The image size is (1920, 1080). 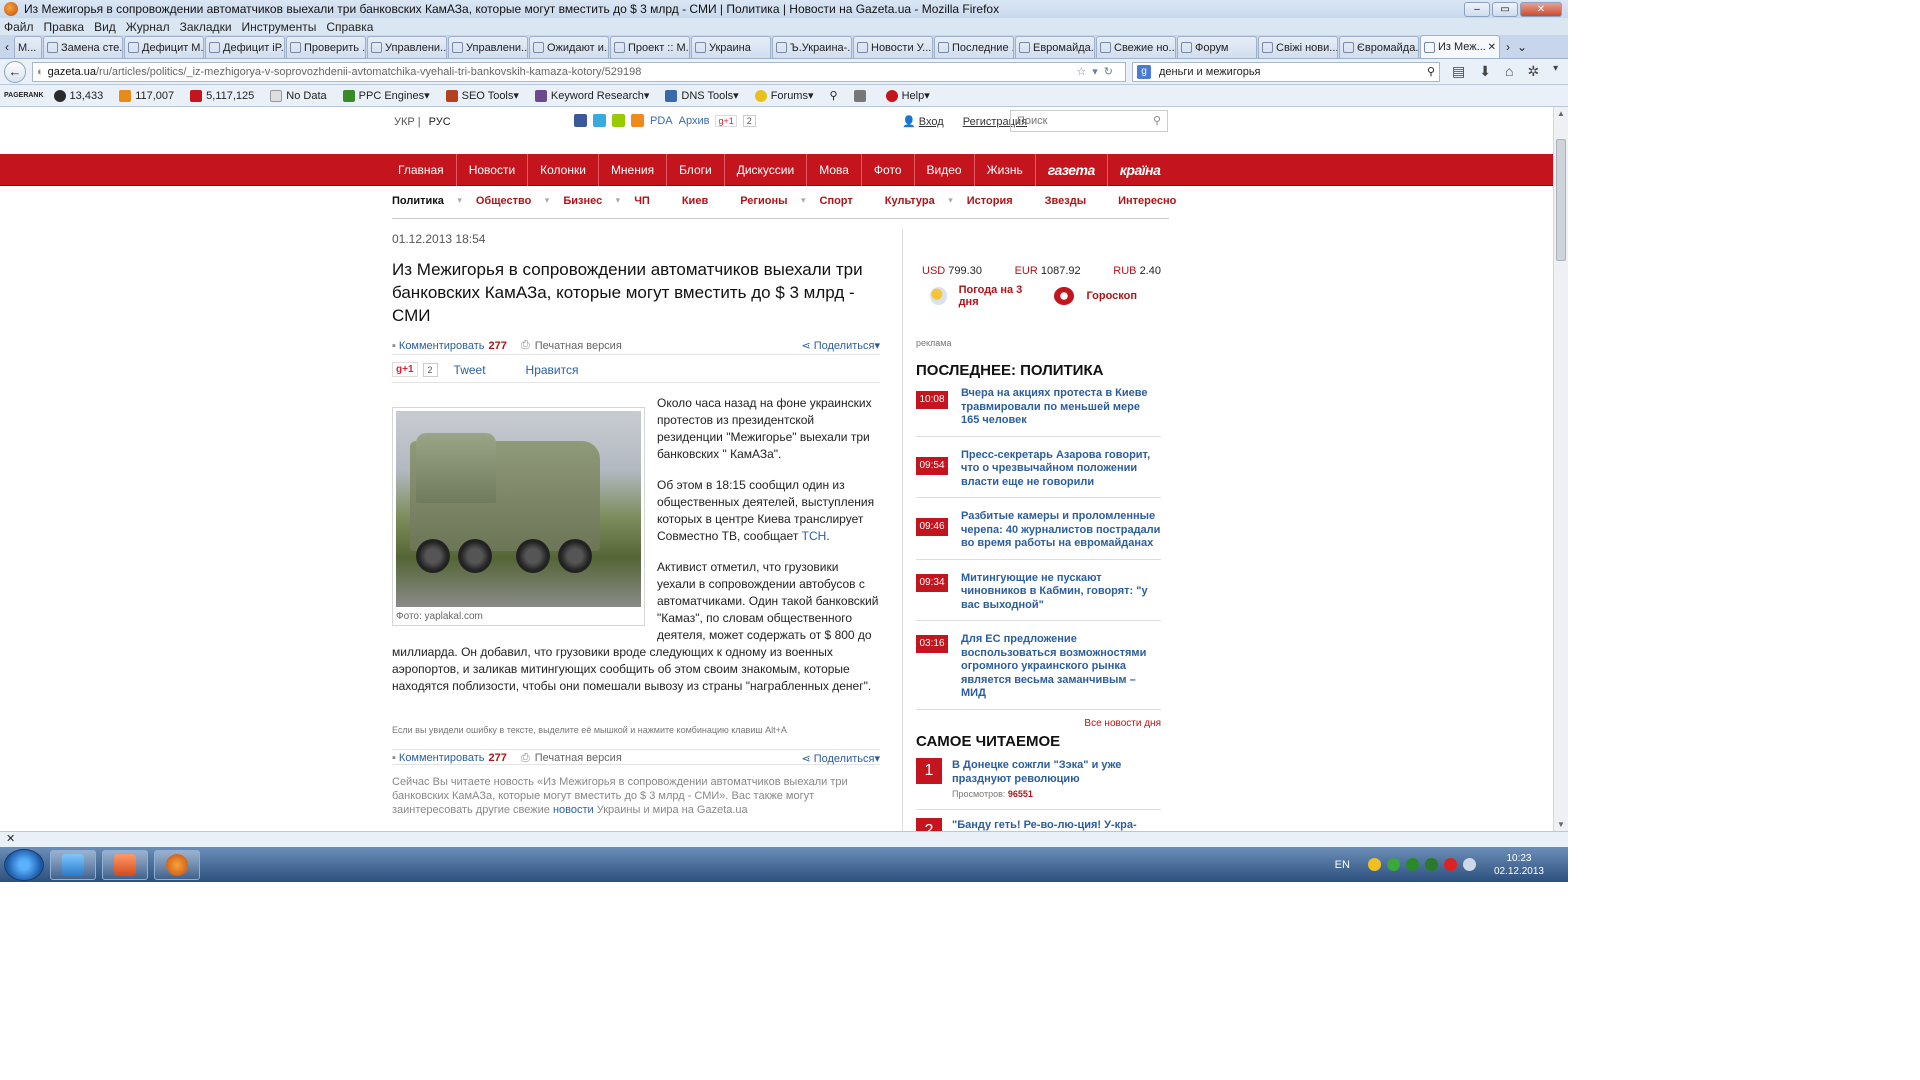 What do you see at coordinates (1342, 865) in the screenshot?
I see `input-language: EN` at bounding box center [1342, 865].